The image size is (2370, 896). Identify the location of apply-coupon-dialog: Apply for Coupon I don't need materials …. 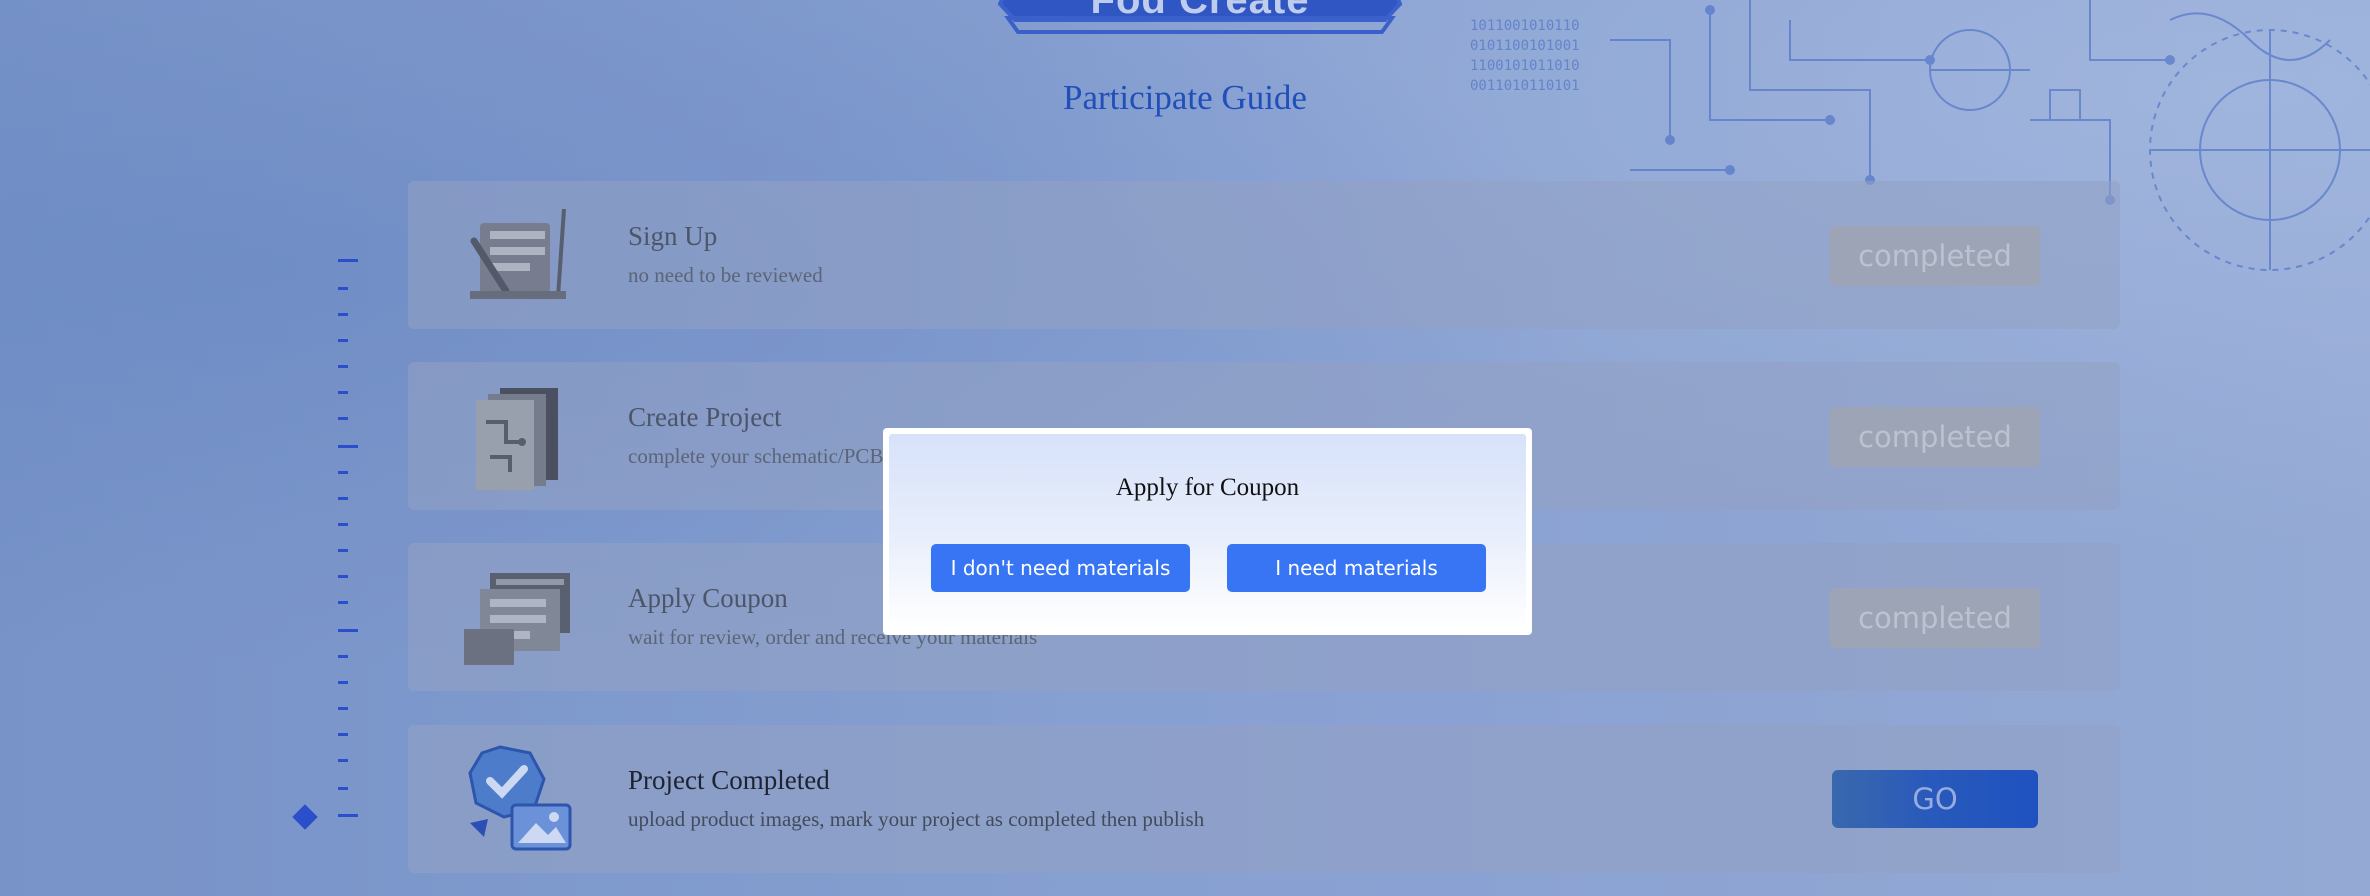
(1207, 531).